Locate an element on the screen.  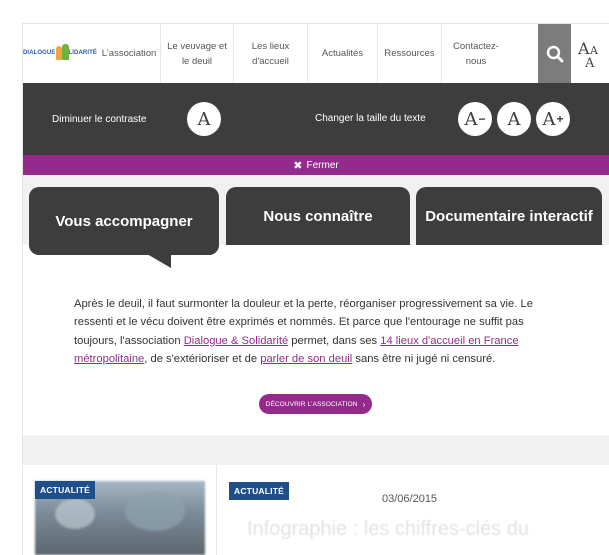
nav-item-ressources: Ressources is located at coordinates (409, 53).